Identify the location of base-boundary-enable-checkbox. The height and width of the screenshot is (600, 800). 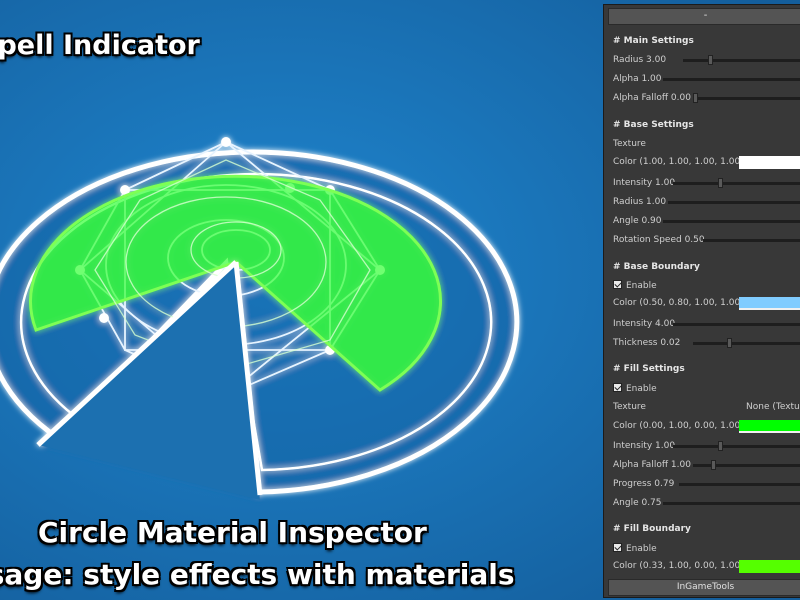
(617, 284).